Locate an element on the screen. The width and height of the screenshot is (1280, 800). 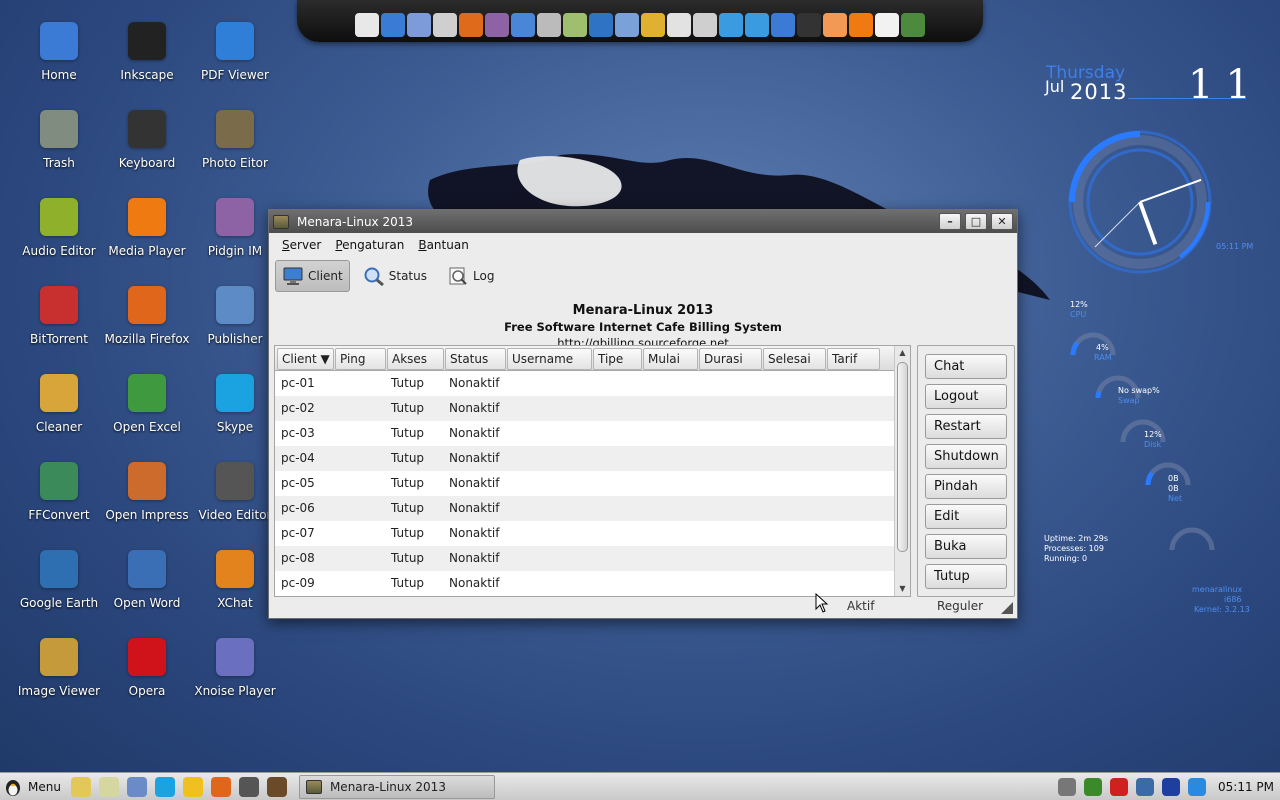
maximize-button: □ is located at coordinates (976, 221).